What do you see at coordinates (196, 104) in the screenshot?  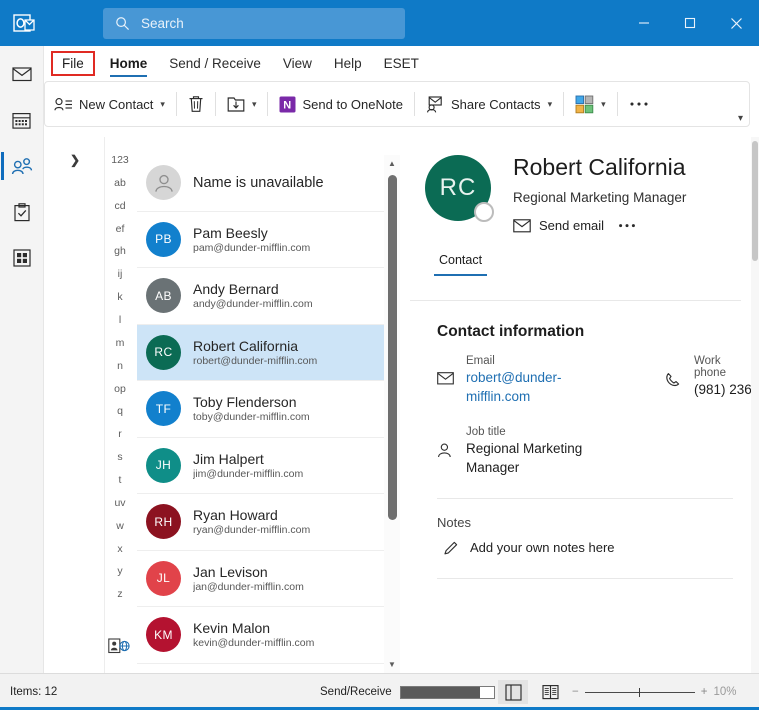 I see `delete-button` at bounding box center [196, 104].